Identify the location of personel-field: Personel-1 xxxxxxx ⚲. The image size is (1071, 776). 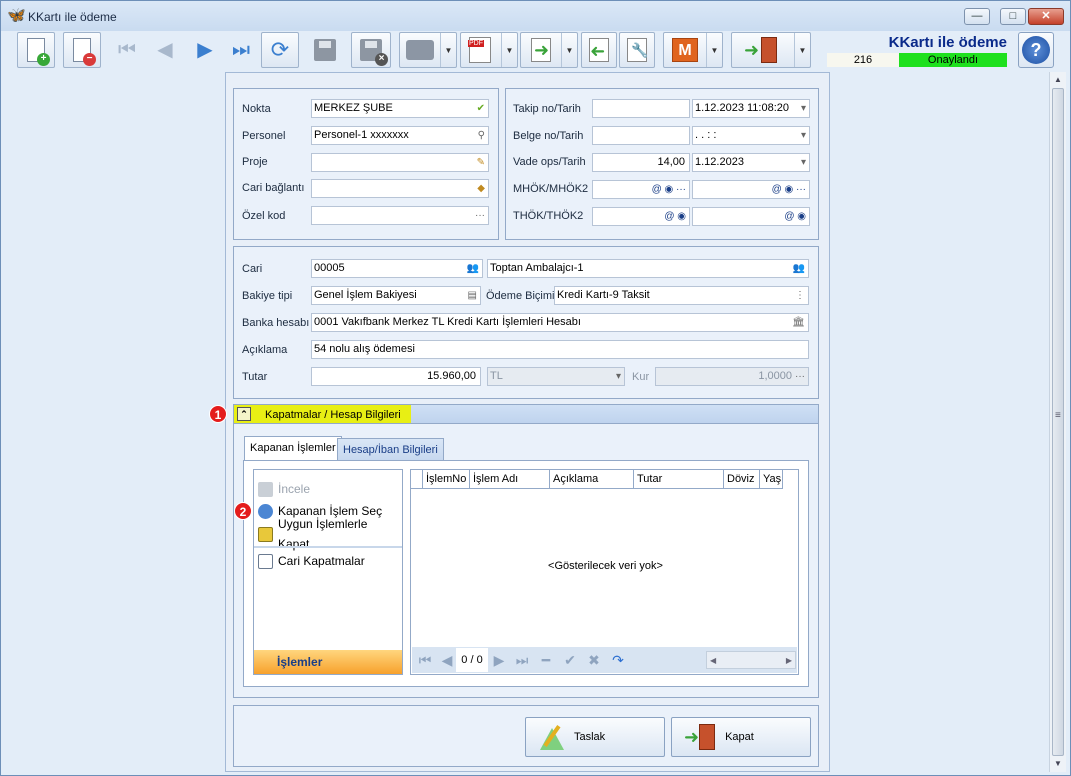
(400, 135).